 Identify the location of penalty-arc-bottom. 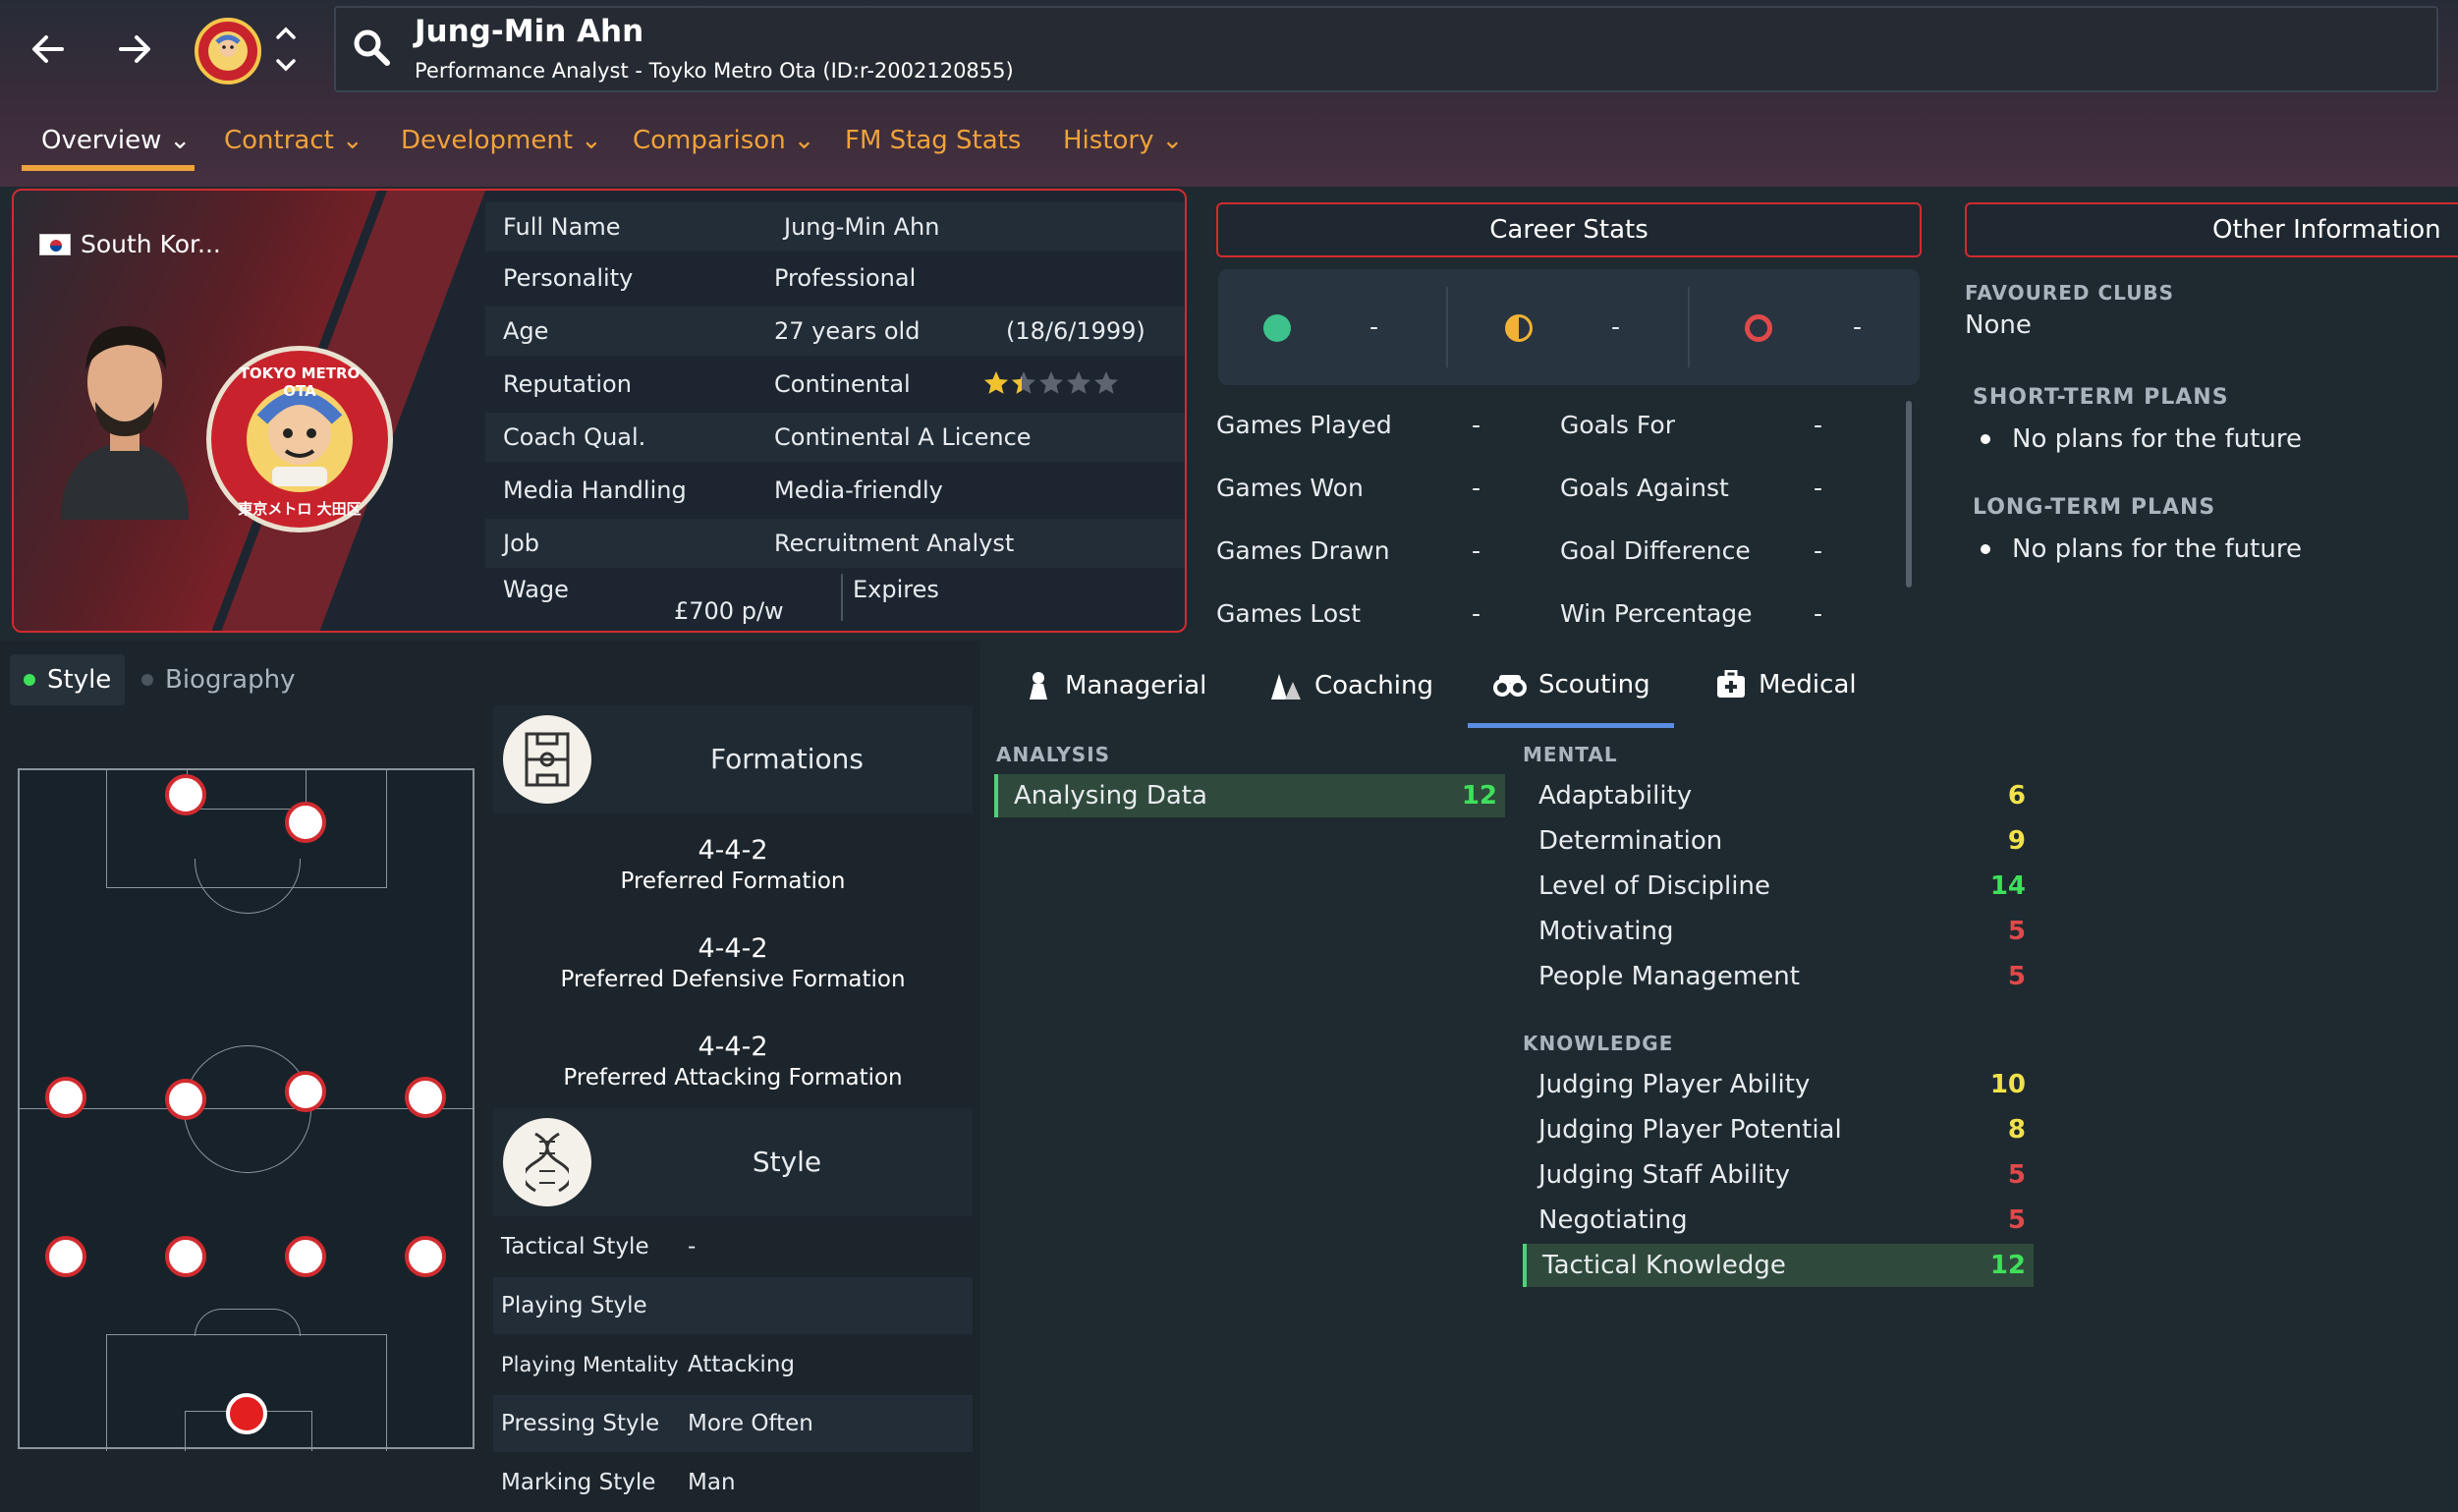
(248, 1322).